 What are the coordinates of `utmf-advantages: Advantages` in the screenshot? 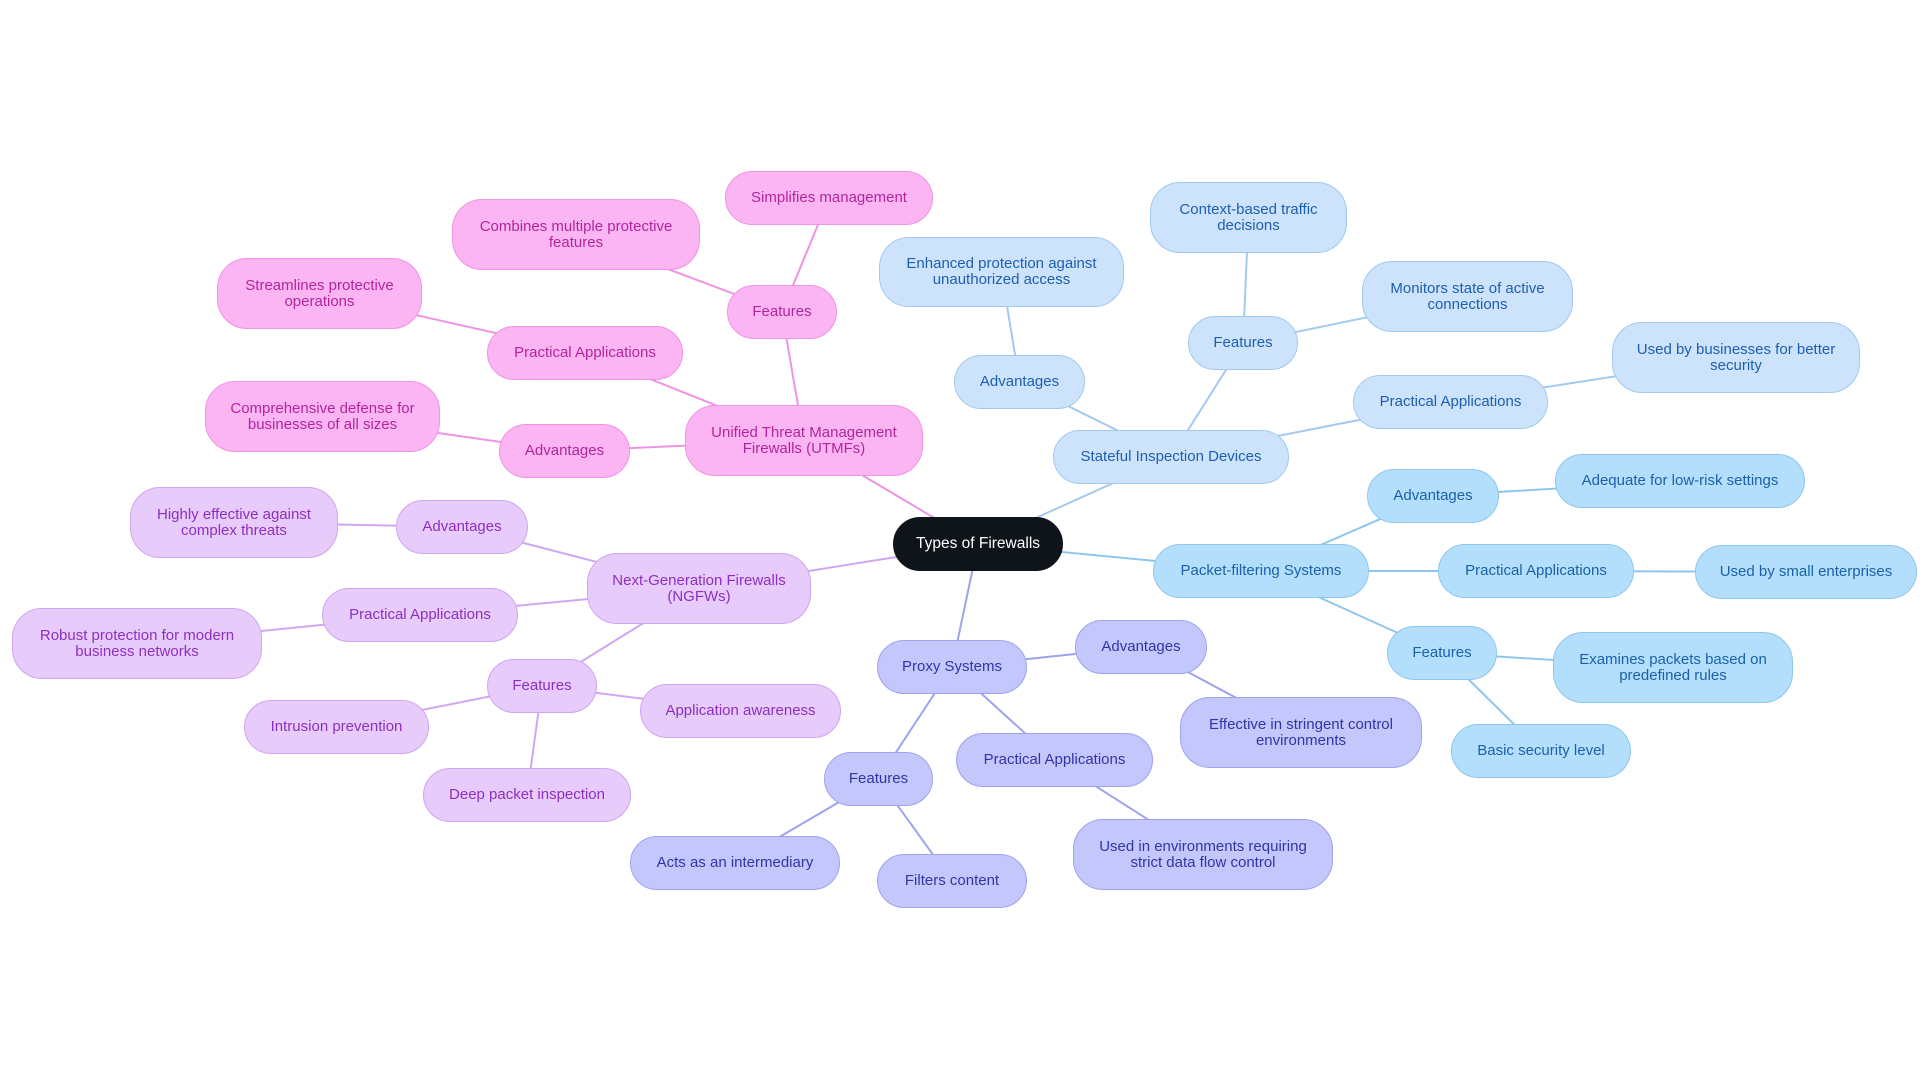 It's located at (564, 451).